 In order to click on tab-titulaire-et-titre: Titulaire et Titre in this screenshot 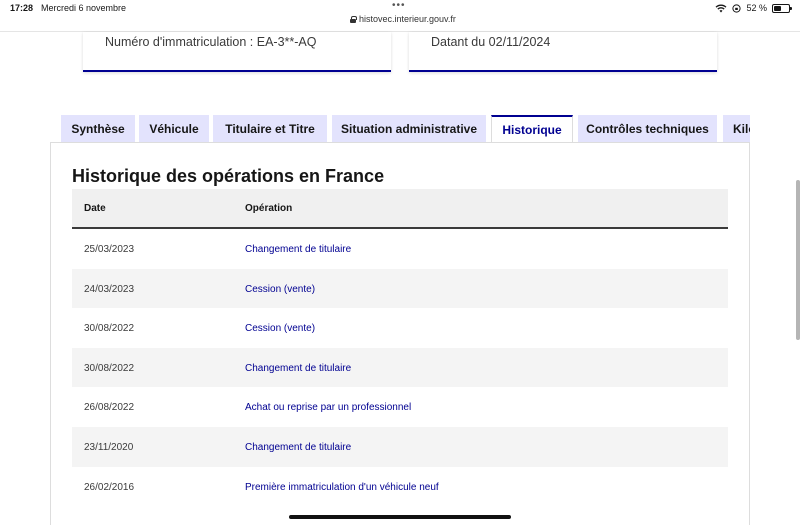, I will do `click(270, 129)`.